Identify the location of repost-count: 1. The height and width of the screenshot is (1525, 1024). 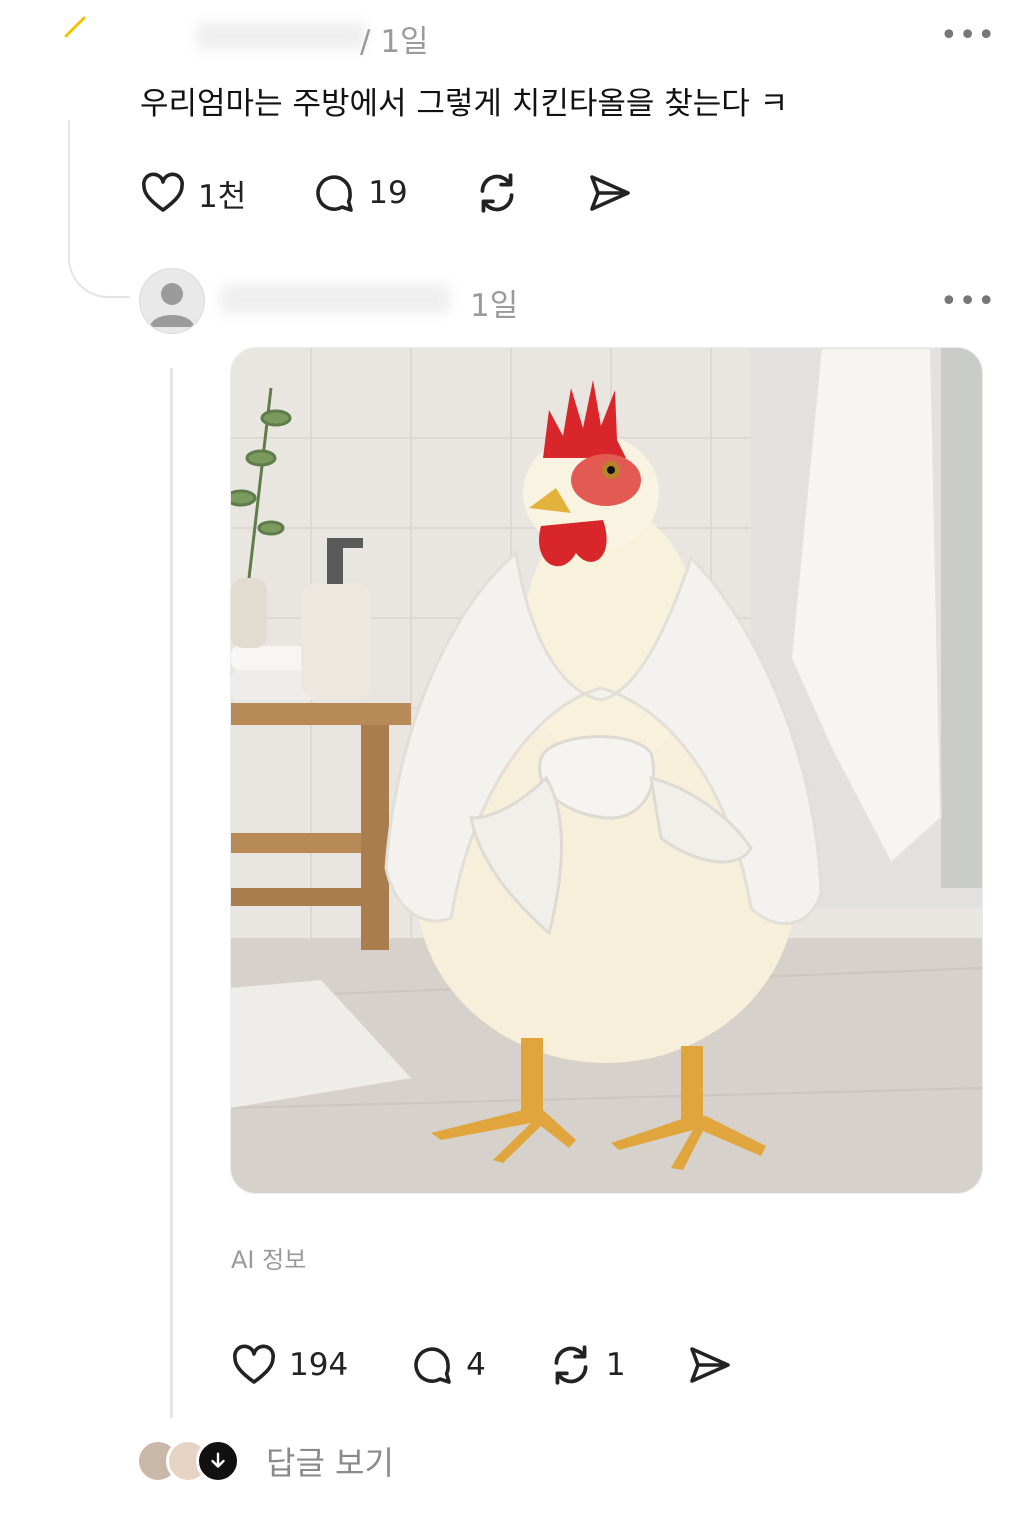
(615, 1365).